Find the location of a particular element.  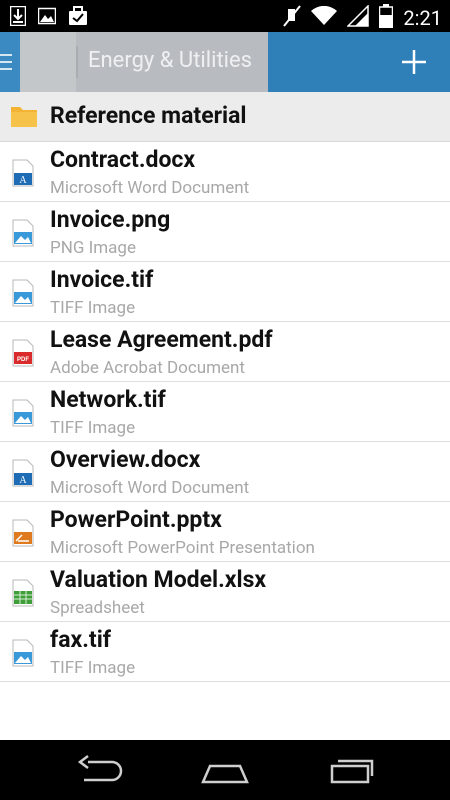

app-bar: Energy & Utilities is located at coordinates (225, 62).